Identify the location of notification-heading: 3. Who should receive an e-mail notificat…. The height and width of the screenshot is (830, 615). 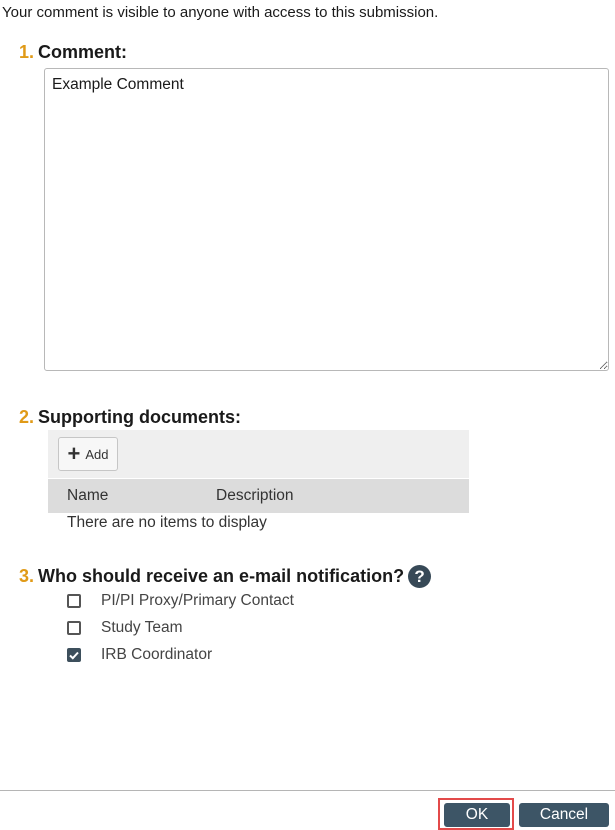
(225, 576).